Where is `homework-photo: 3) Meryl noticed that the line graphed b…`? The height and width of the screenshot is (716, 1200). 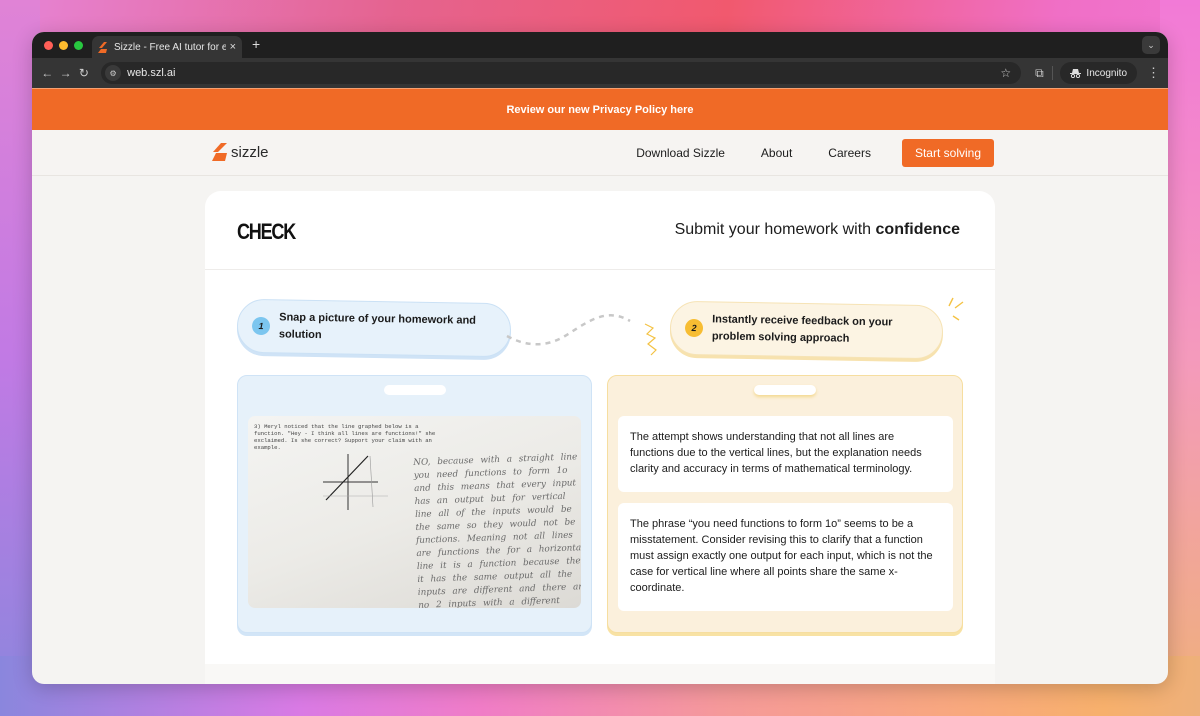
homework-photo: 3) Meryl noticed that the line graphed b… is located at coordinates (414, 512).